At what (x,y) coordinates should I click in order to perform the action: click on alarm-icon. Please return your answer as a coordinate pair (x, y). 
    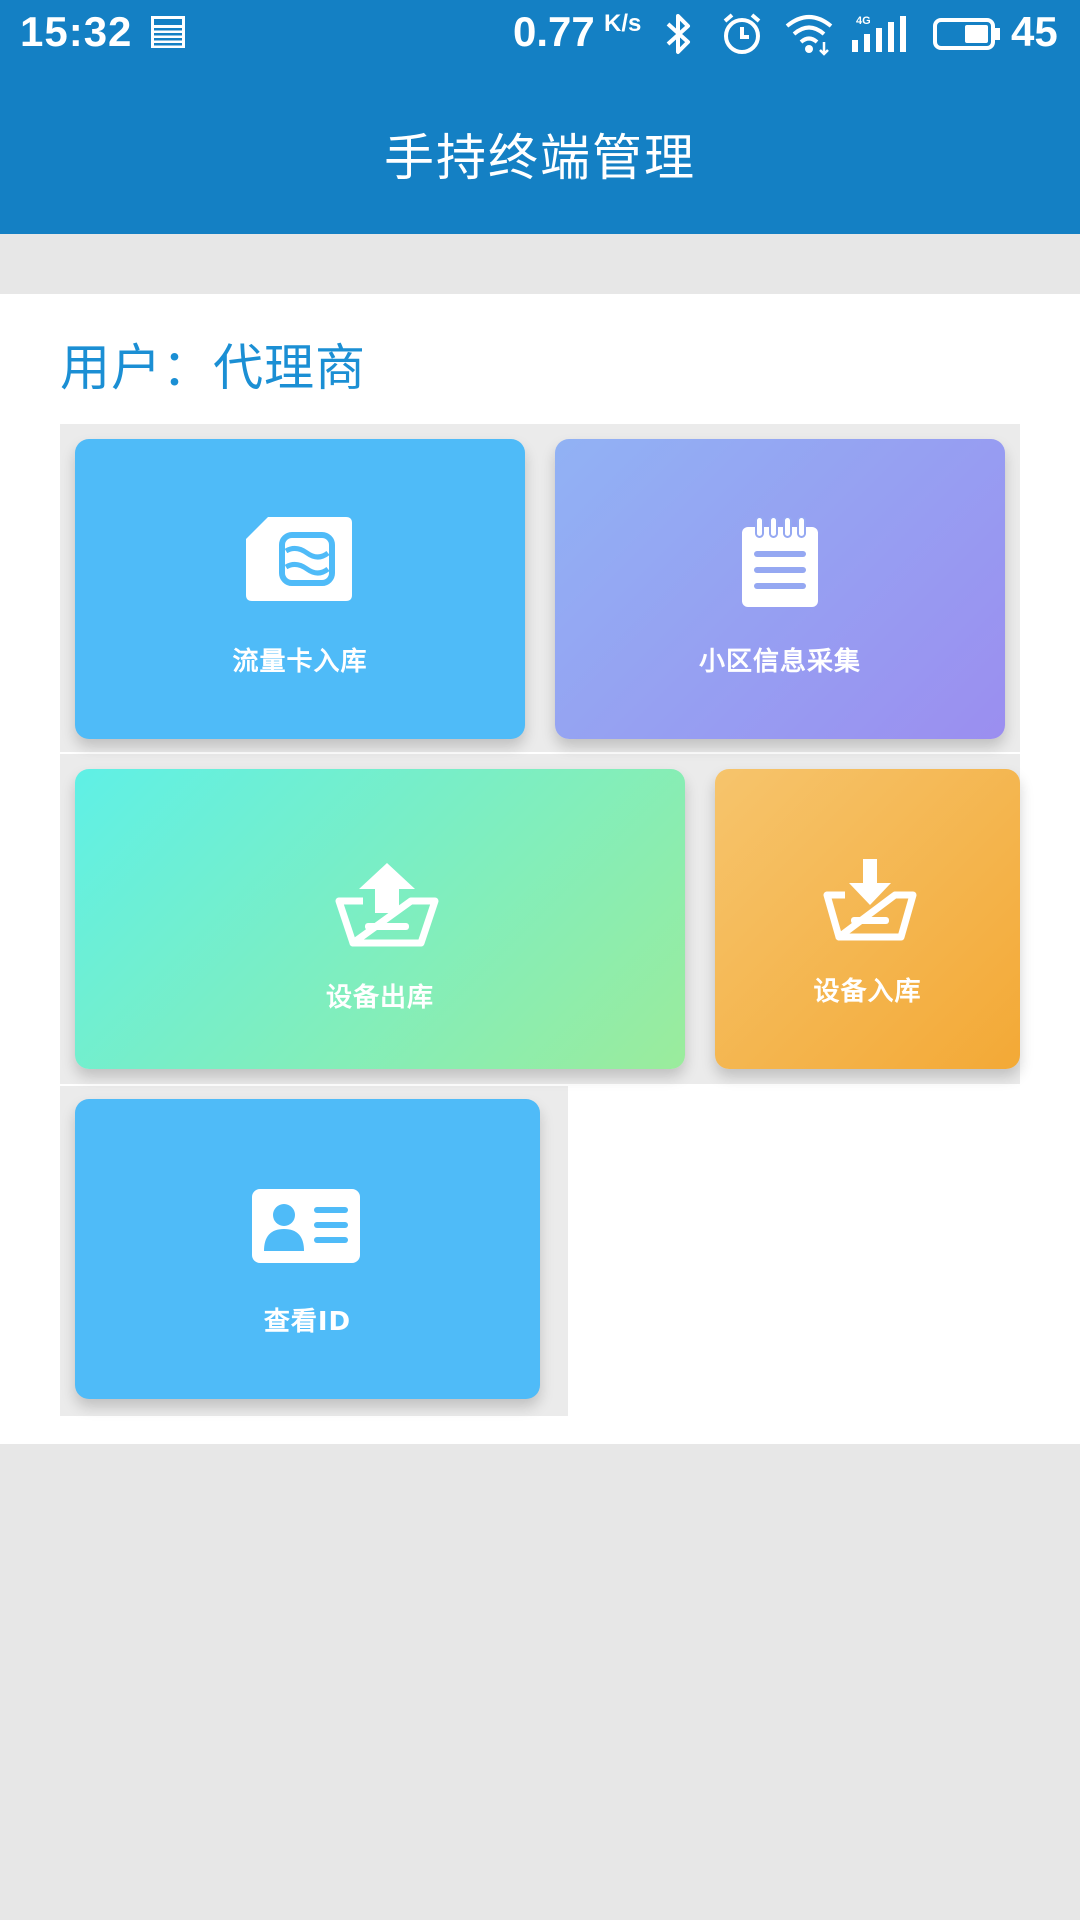
    Looking at the image, I should click on (742, 33).